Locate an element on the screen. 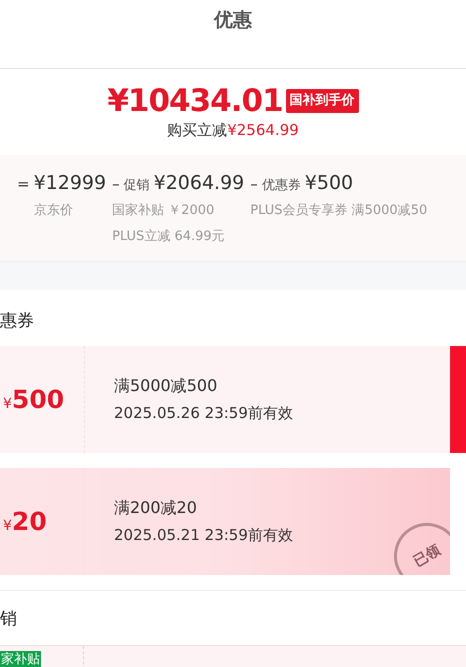 This screenshot has height=667, width=466. item-note: 京东价 is located at coordinates (54, 211).